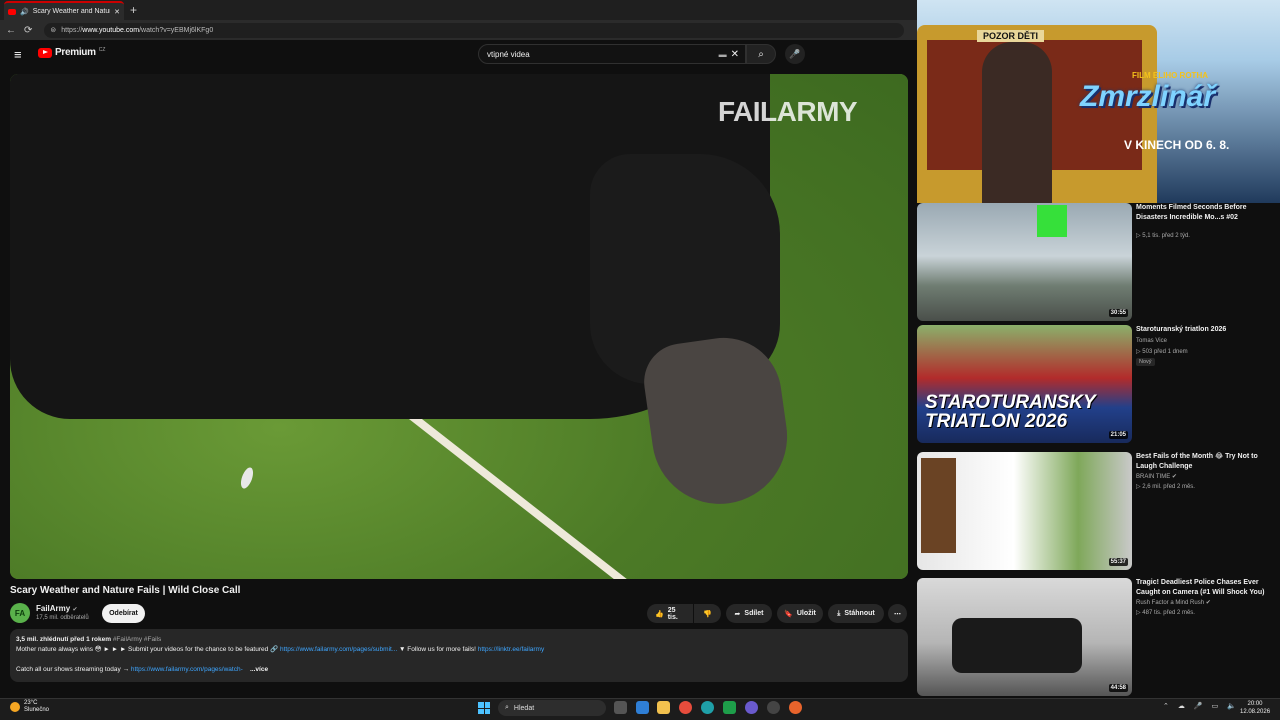  What do you see at coordinates (670, 613) in the screenshot?
I see `like-button: 👍 25 tis.` at bounding box center [670, 613].